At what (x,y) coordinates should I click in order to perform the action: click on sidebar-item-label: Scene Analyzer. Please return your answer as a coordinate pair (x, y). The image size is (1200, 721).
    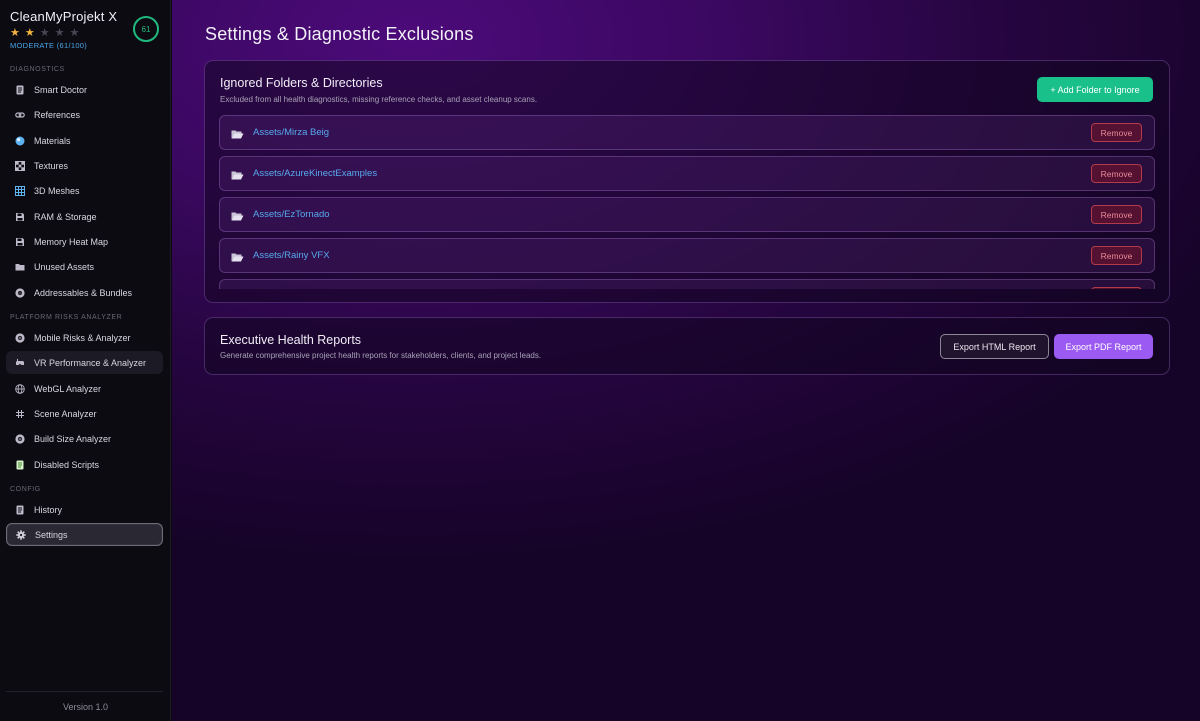
    Looking at the image, I should click on (65, 413).